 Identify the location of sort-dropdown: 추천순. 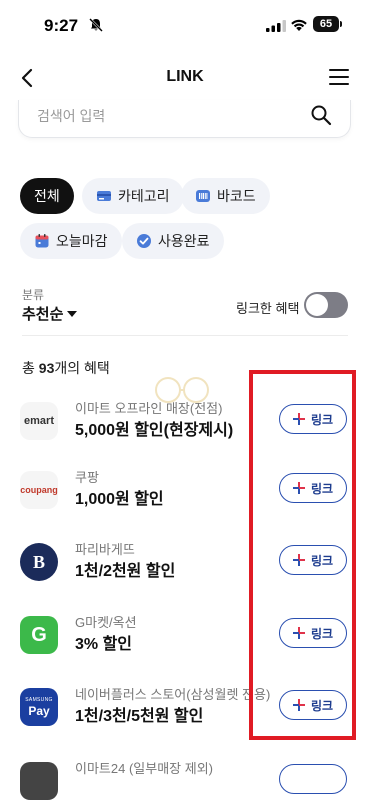
(50, 313).